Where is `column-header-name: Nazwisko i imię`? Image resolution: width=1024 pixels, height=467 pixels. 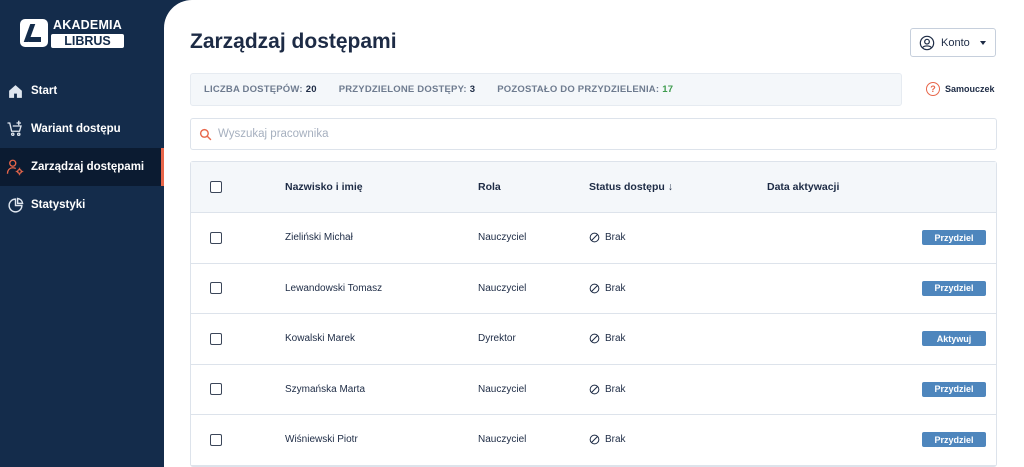 column-header-name: Nazwisko i imię is located at coordinates (324, 187).